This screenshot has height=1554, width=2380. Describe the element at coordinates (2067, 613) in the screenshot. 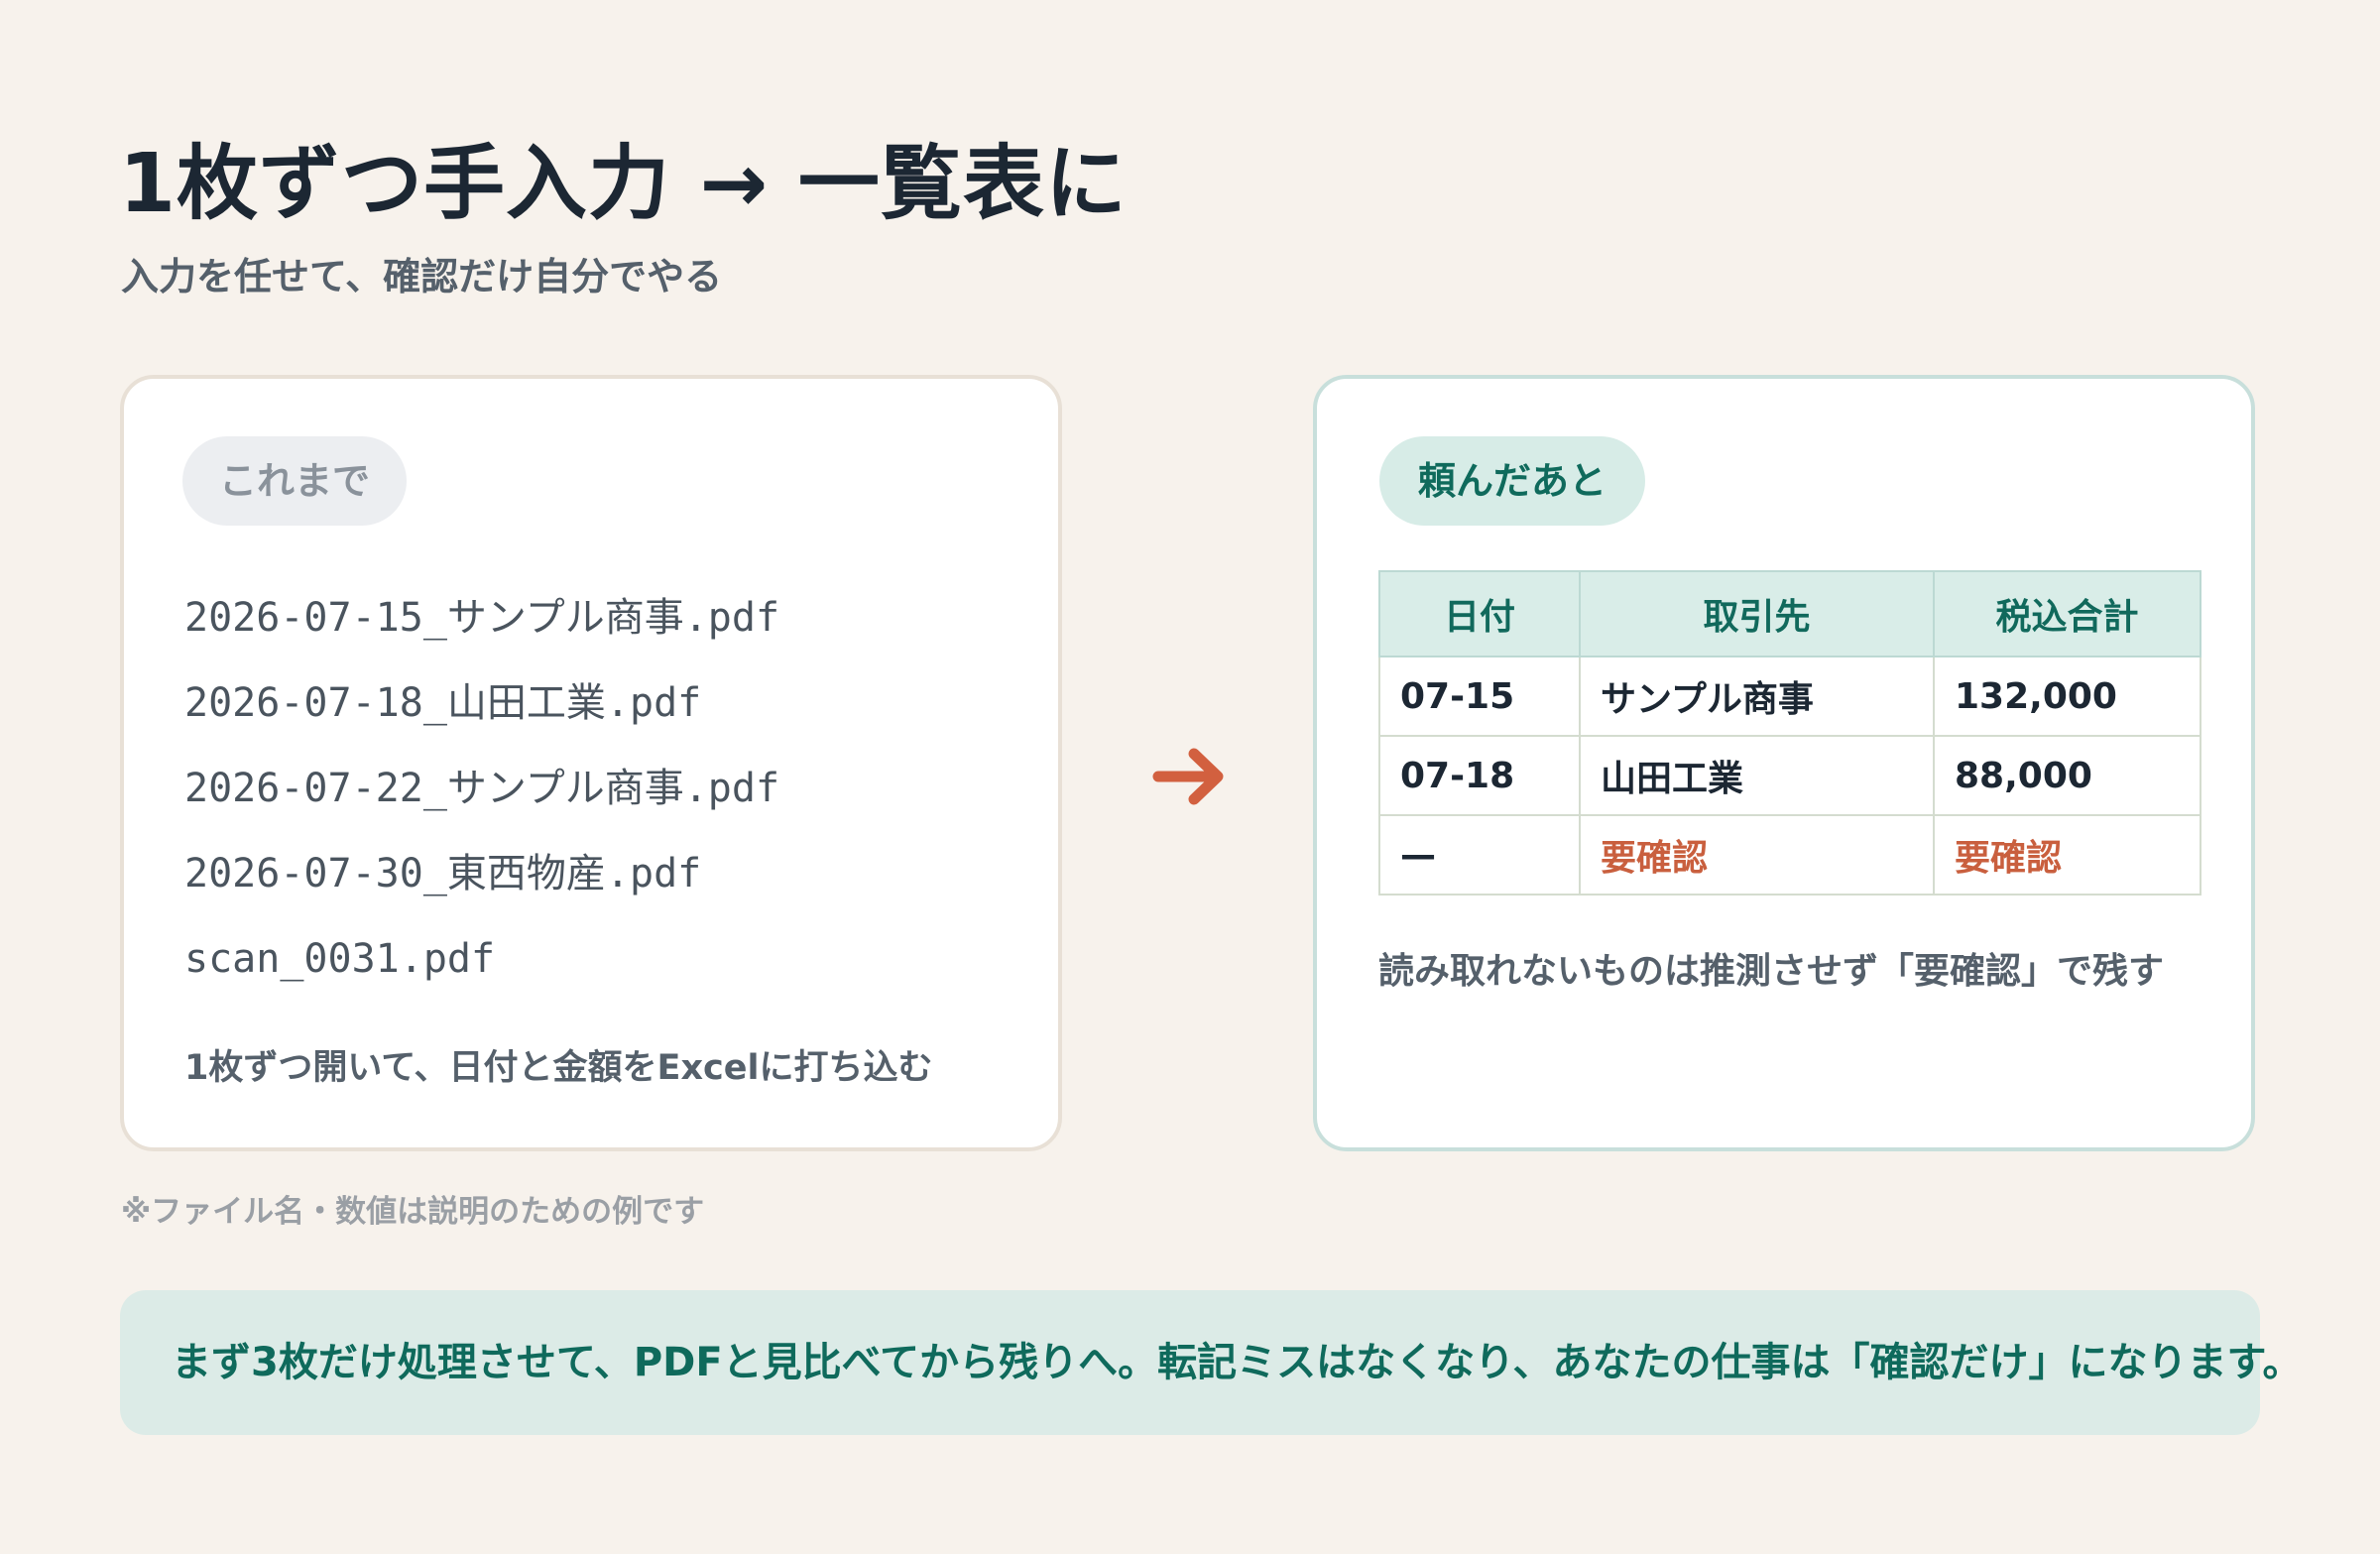

I see `column-header-total: 税込合計` at that location.